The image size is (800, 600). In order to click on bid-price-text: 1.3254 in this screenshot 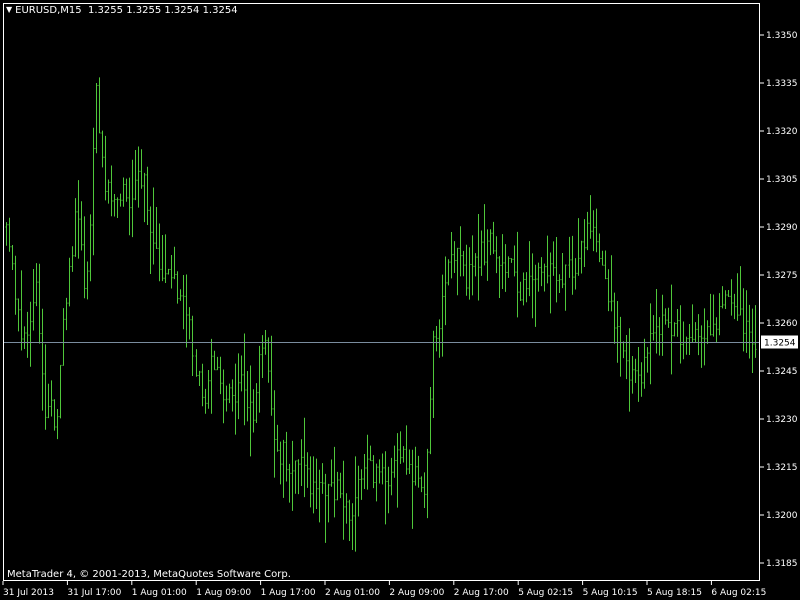, I will do `click(780, 344)`.